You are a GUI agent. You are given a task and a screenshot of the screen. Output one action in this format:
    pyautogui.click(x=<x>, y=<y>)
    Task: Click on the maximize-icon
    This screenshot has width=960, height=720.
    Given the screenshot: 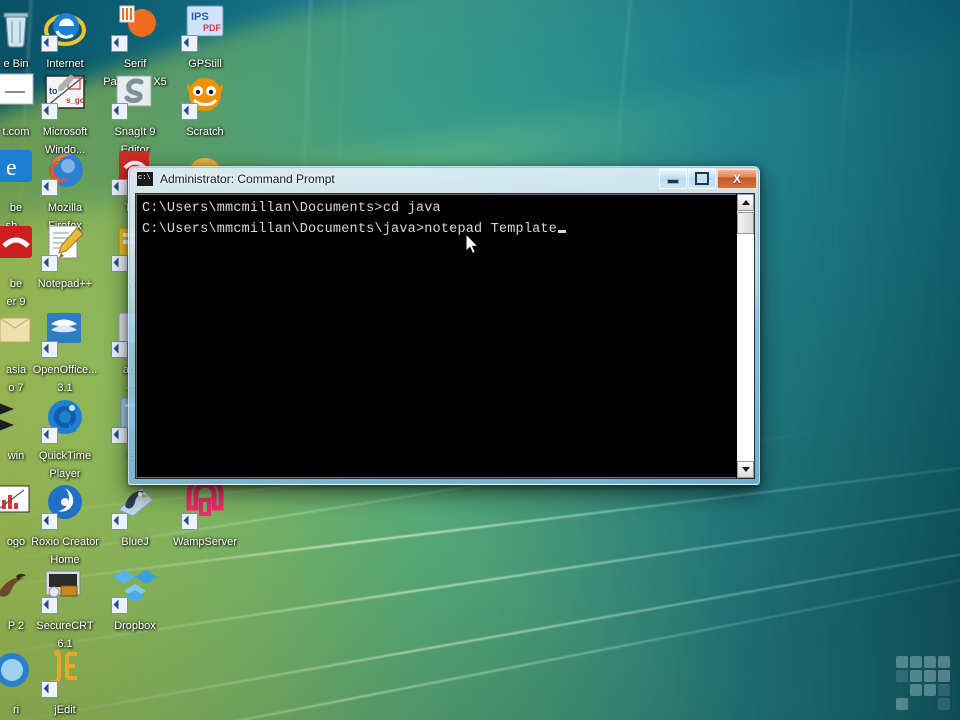 What is the action you would take?
    pyautogui.click(x=702, y=178)
    